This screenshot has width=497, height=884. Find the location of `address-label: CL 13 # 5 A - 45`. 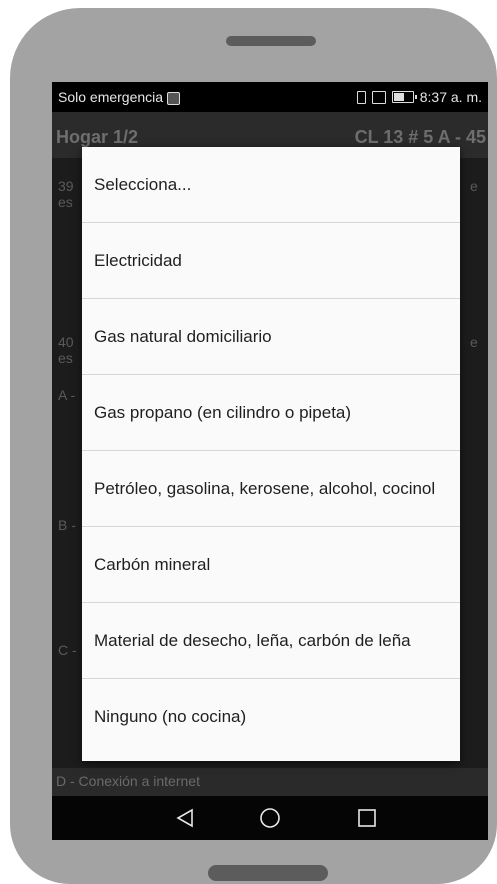

address-label: CL 13 # 5 A - 45 is located at coordinates (420, 137).